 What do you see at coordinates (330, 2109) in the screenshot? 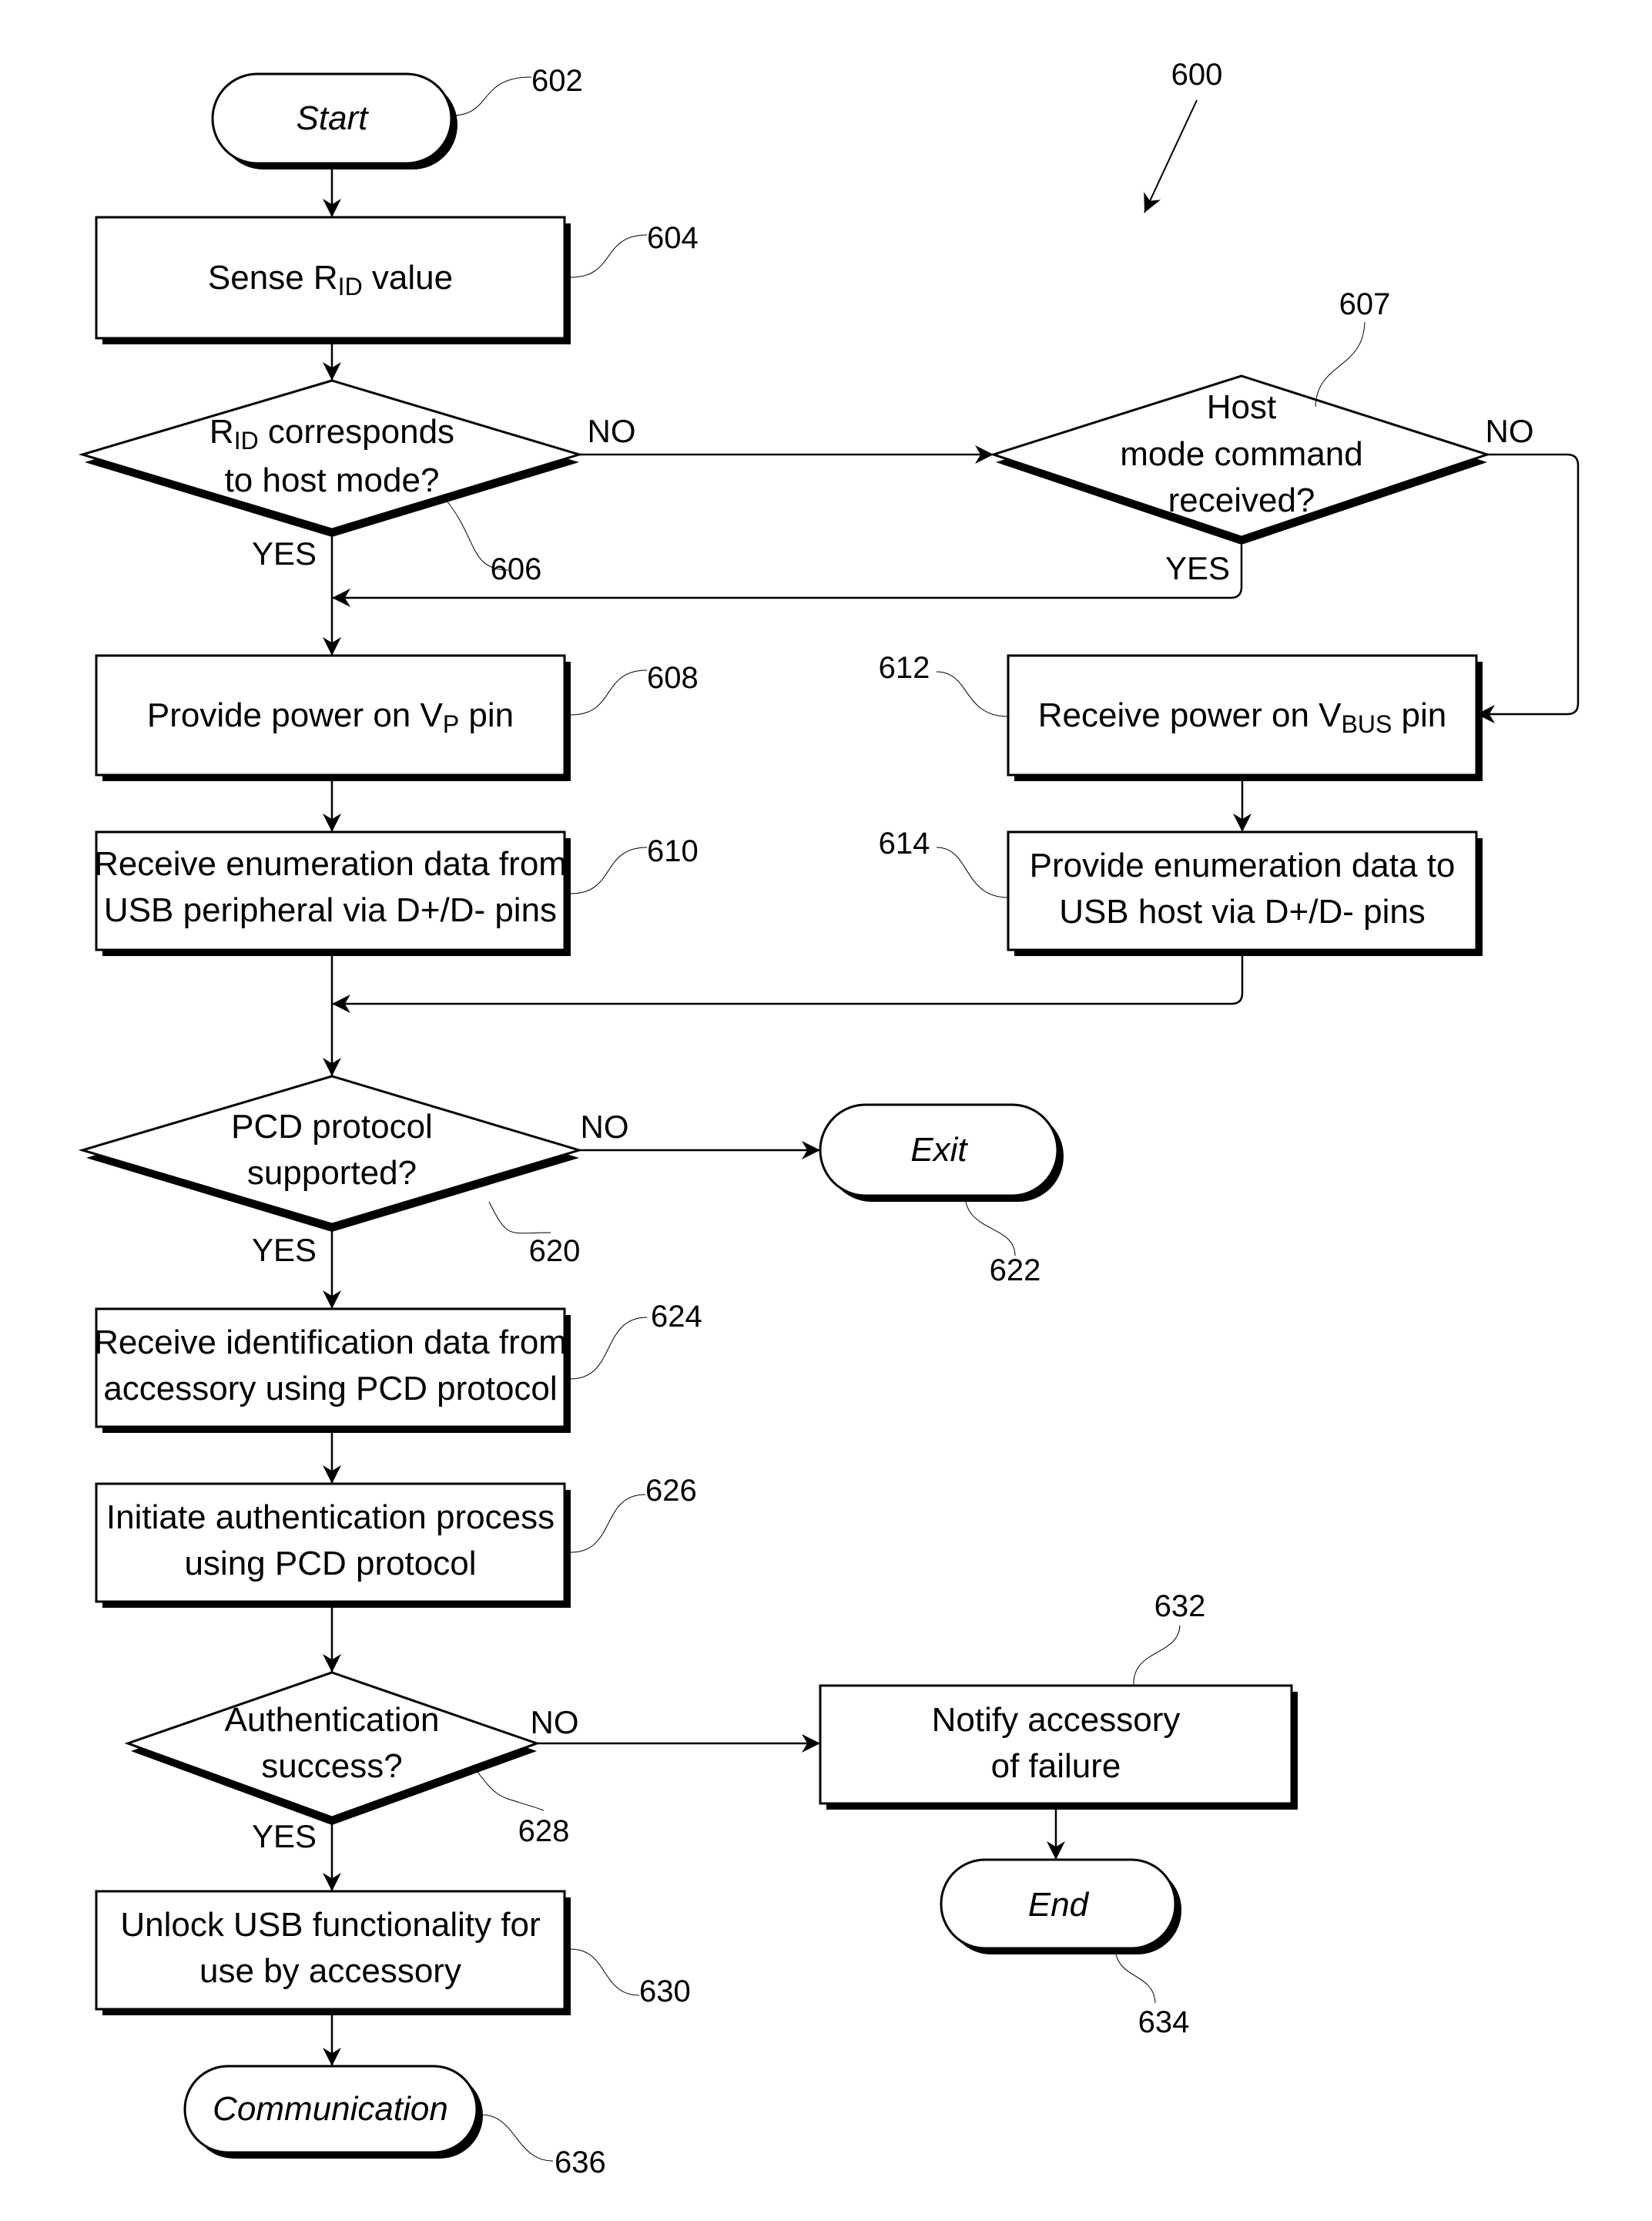
I see `communication-label: Communication` at bounding box center [330, 2109].